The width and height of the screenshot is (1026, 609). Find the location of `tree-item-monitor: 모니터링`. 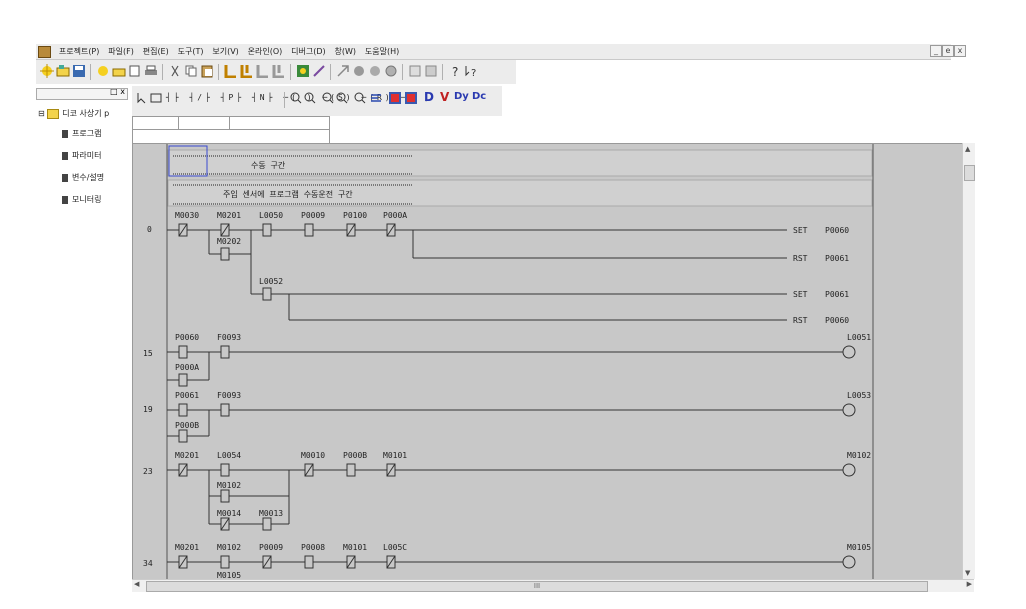

tree-item-monitor: 모니터링 is located at coordinates (81, 199).